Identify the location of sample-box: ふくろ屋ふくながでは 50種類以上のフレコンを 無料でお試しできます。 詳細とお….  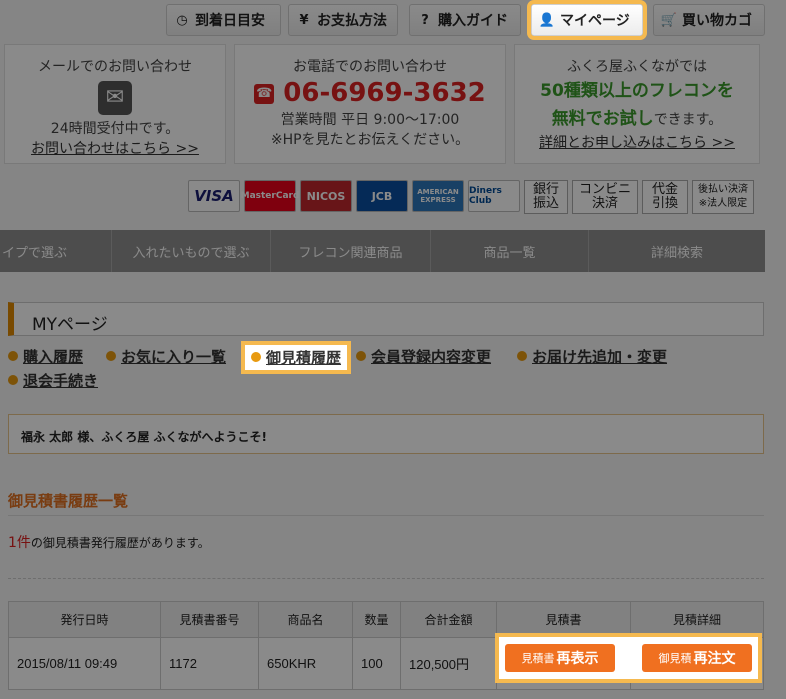
(637, 104).